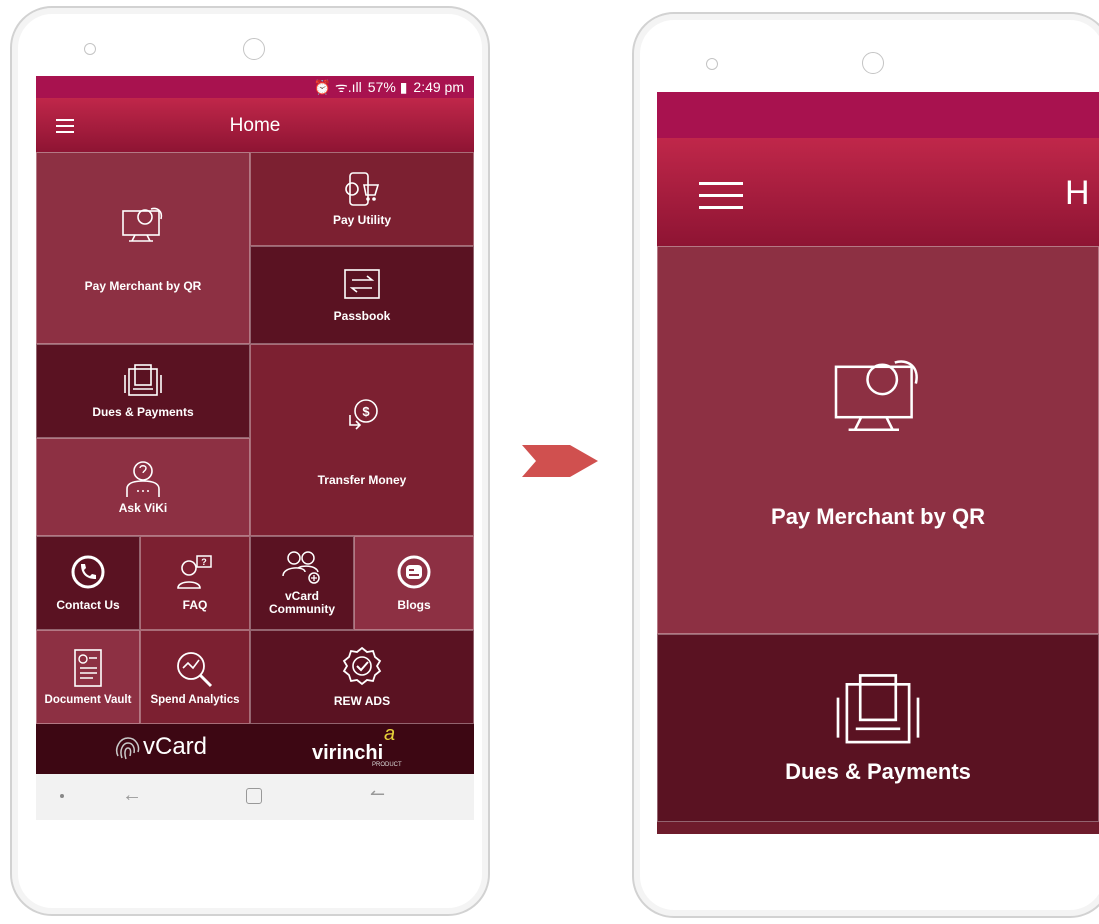 Image resolution: width=1099 pixels, height=924 pixels. I want to click on tile-label: Passbook, so click(362, 316).